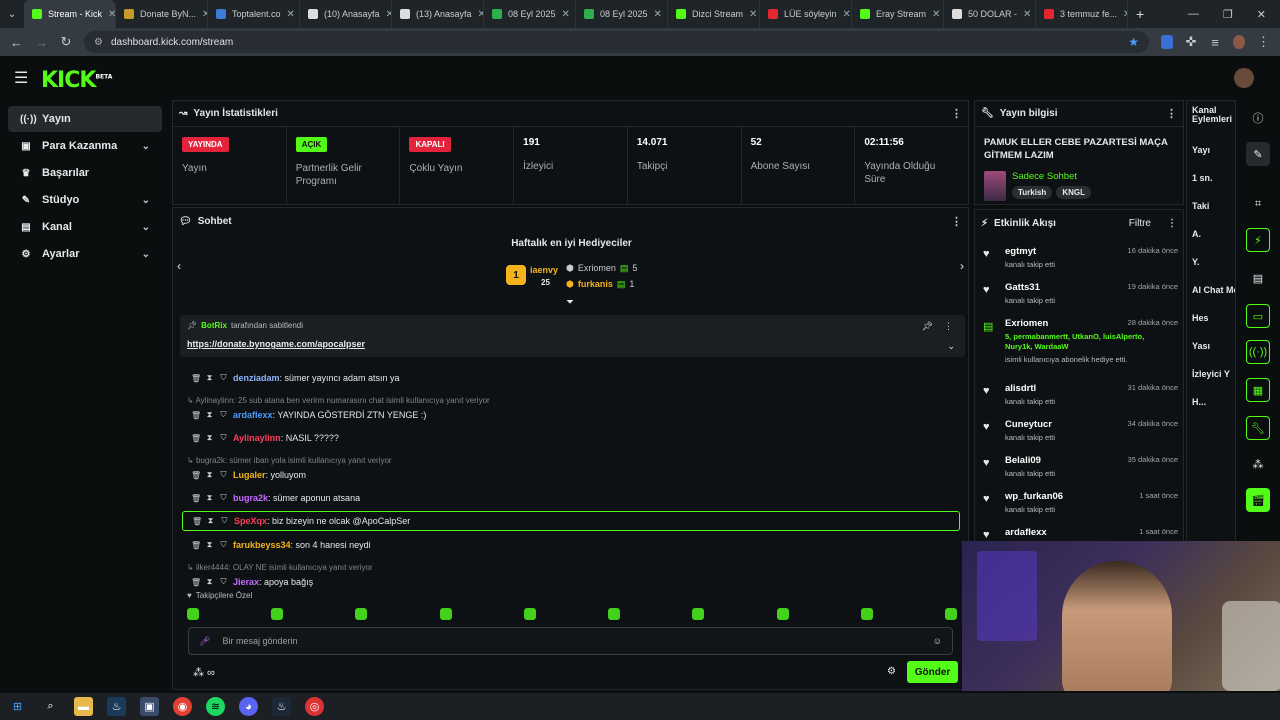 Image resolution: width=1280 pixels, height=720 pixels. What do you see at coordinates (204, 672) in the screenshot?
I see `chat-points-icon: ⁂ ∞` at bounding box center [204, 672].